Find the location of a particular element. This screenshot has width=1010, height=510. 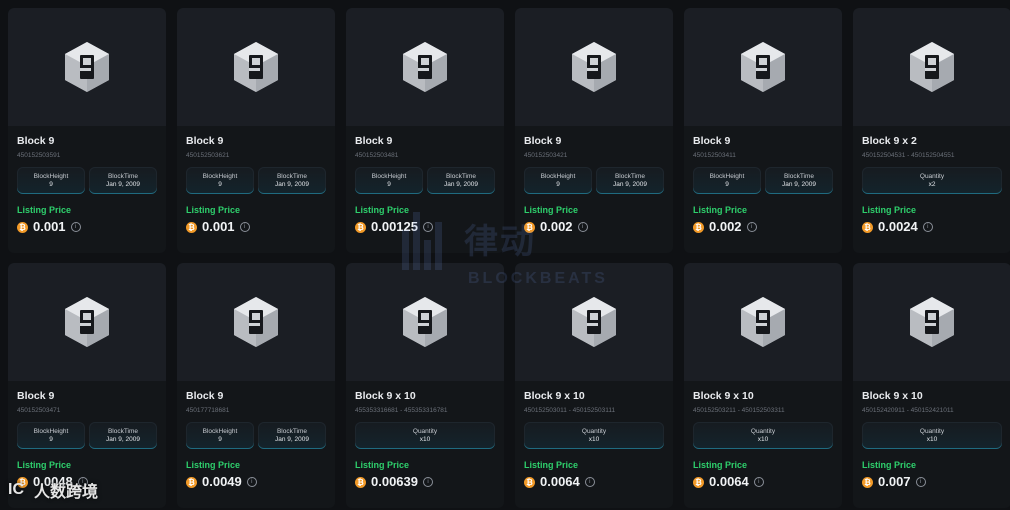

nft-name: Block 9 x 10 is located at coordinates (892, 396).